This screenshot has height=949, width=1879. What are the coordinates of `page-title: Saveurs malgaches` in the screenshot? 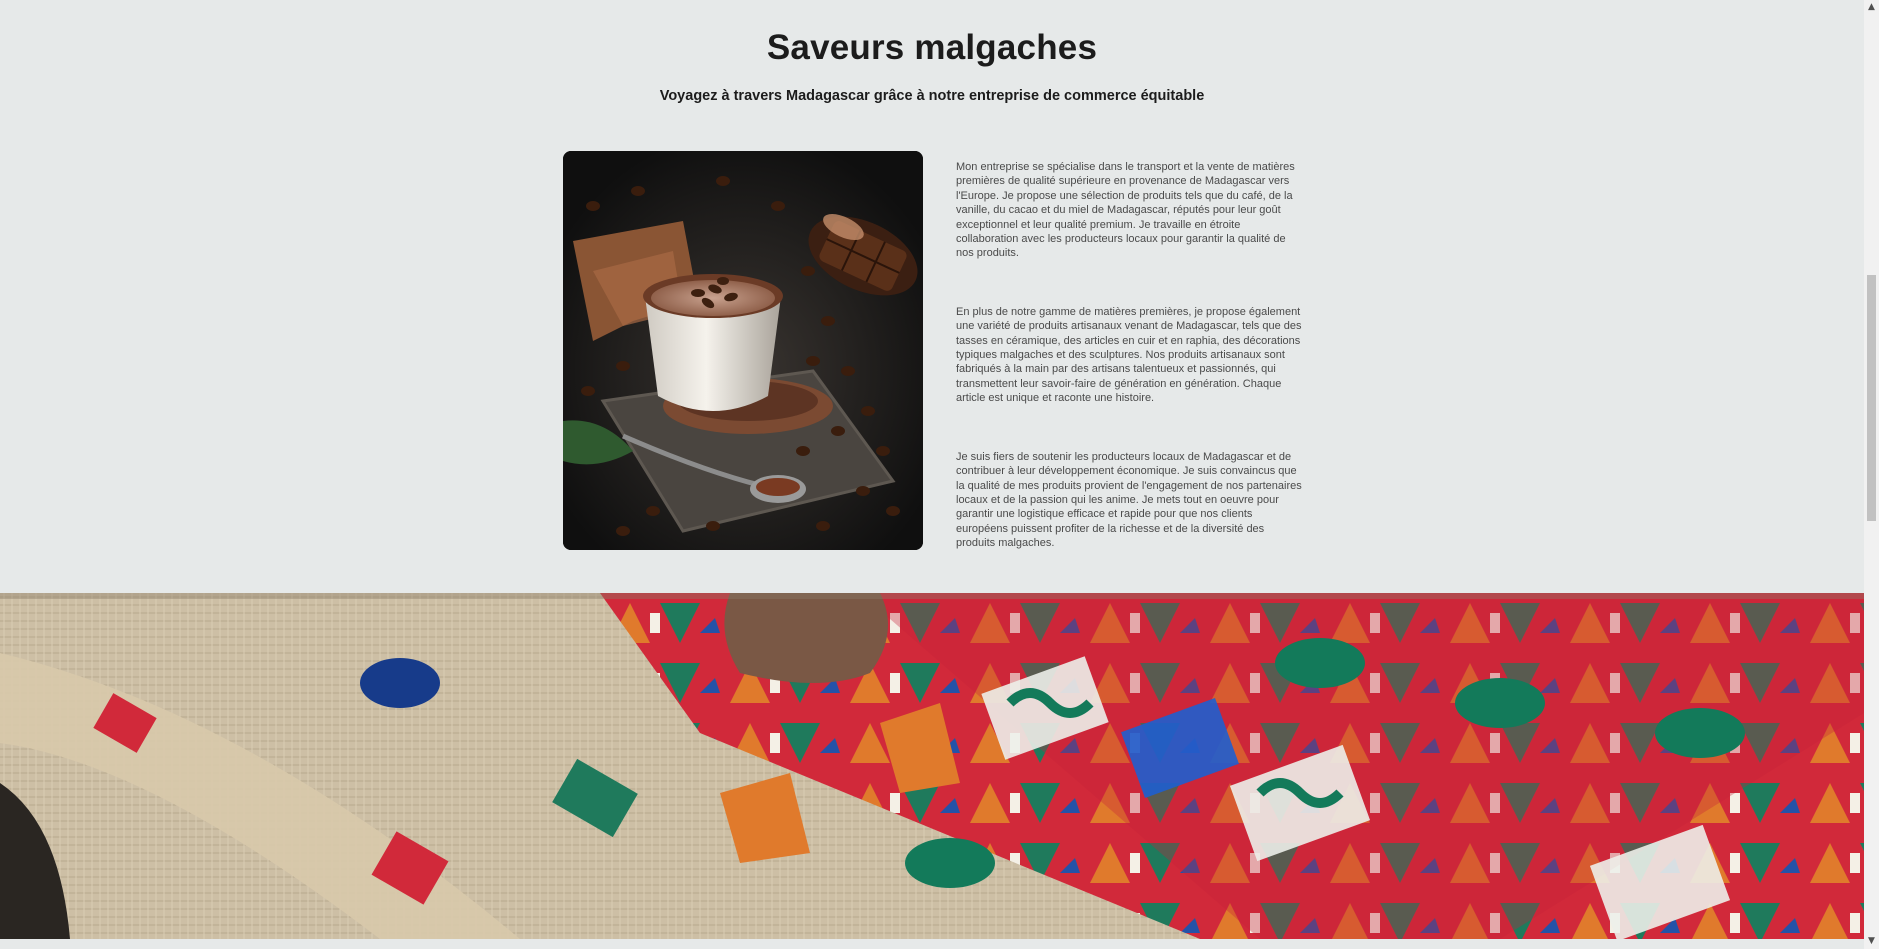 It's located at (932, 47).